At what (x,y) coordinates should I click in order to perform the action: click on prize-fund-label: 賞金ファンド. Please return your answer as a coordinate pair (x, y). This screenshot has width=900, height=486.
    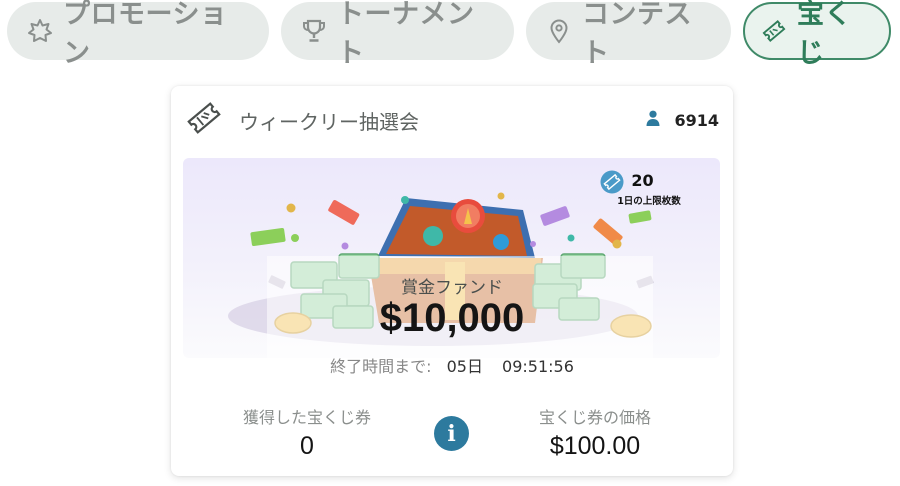
    Looking at the image, I should click on (452, 288).